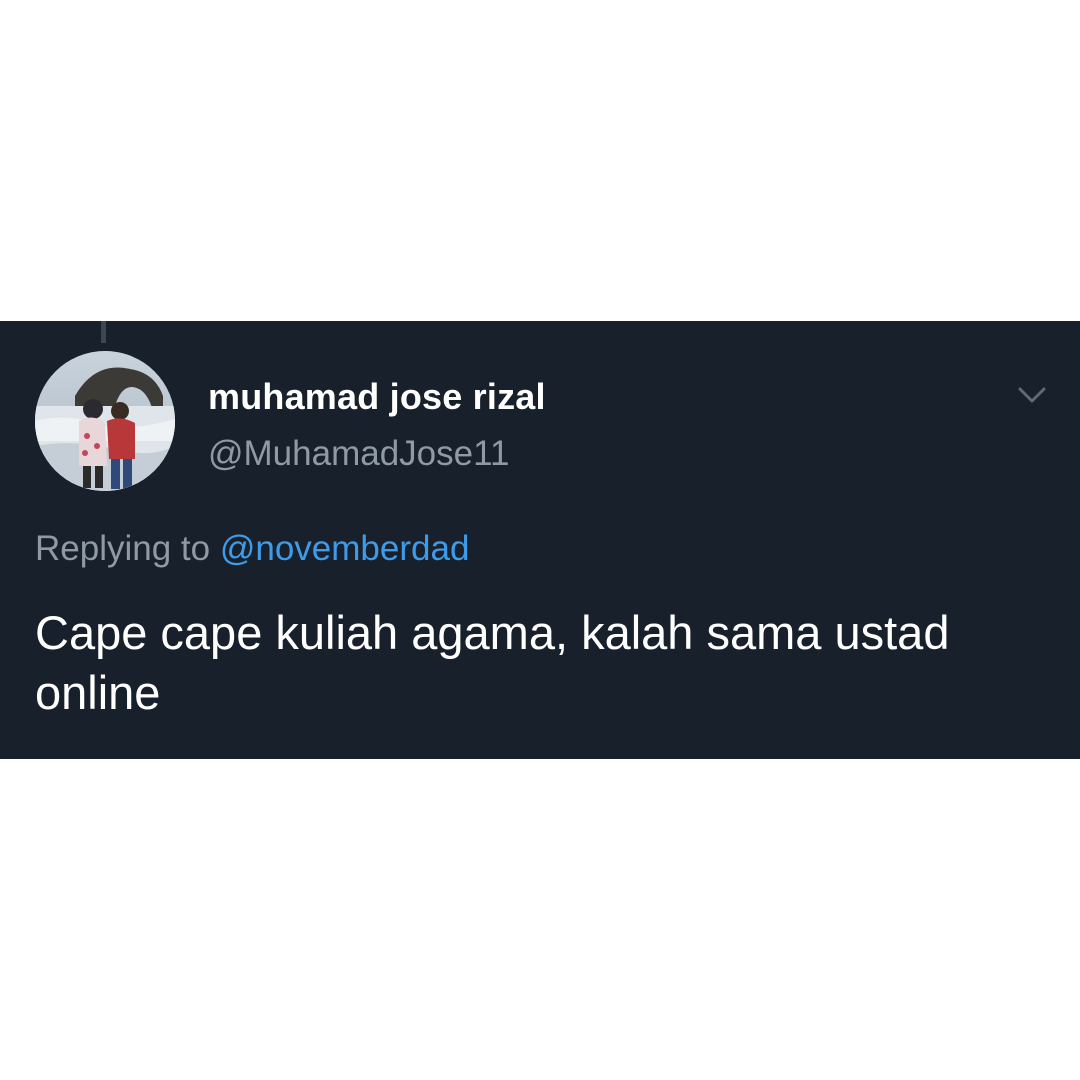 This screenshot has height=1080, width=1080. I want to click on more-options-button, so click(1032, 395).